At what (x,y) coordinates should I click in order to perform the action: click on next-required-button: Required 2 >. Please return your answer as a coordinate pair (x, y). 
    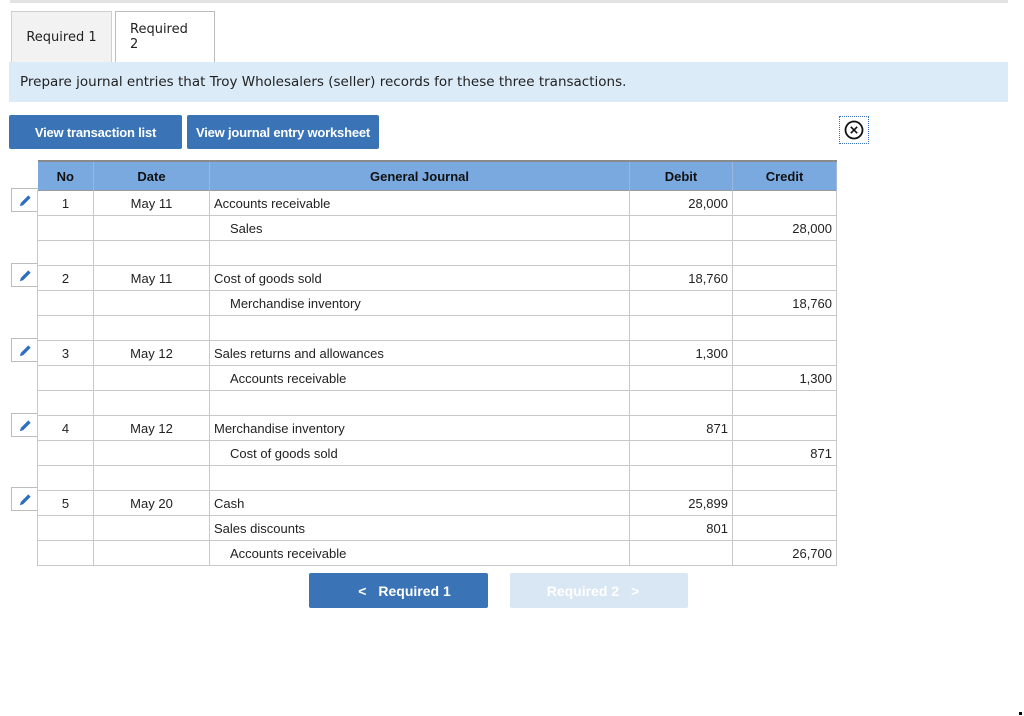
    Looking at the image, I should click on (599, 590).